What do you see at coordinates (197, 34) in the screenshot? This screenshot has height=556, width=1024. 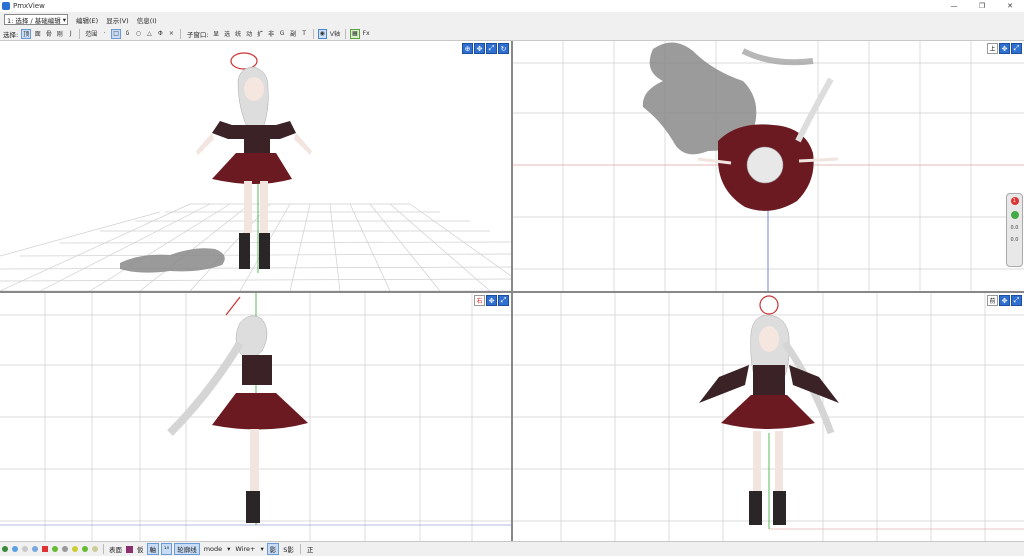 I see `sub-window-label: 子窗口:` at bounding box center [197, 34].